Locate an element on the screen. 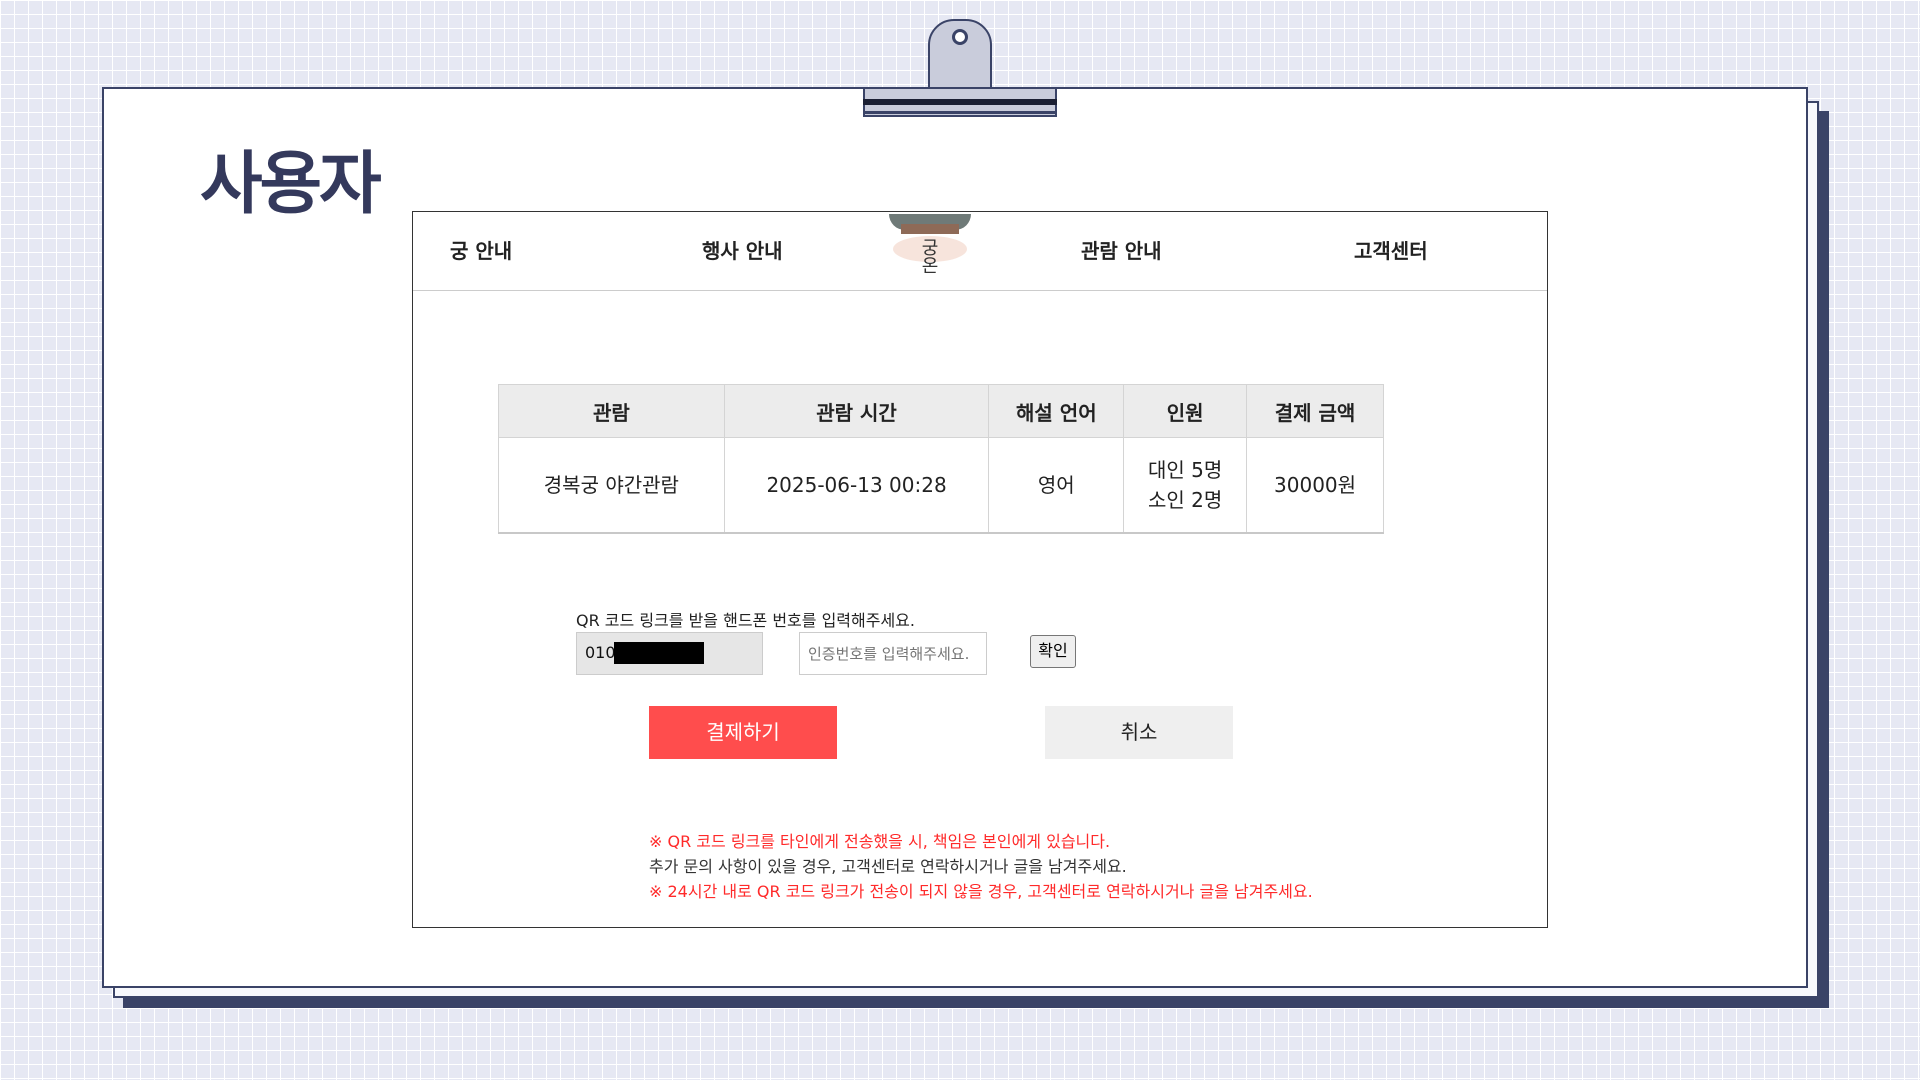 This screenshot has height=1080, width=1920. notice-line: ※ QR 코드 링크를 타인에게 전송했을 시, 책임은 본인에게 있습니다. is located at coordinates (880, 841).